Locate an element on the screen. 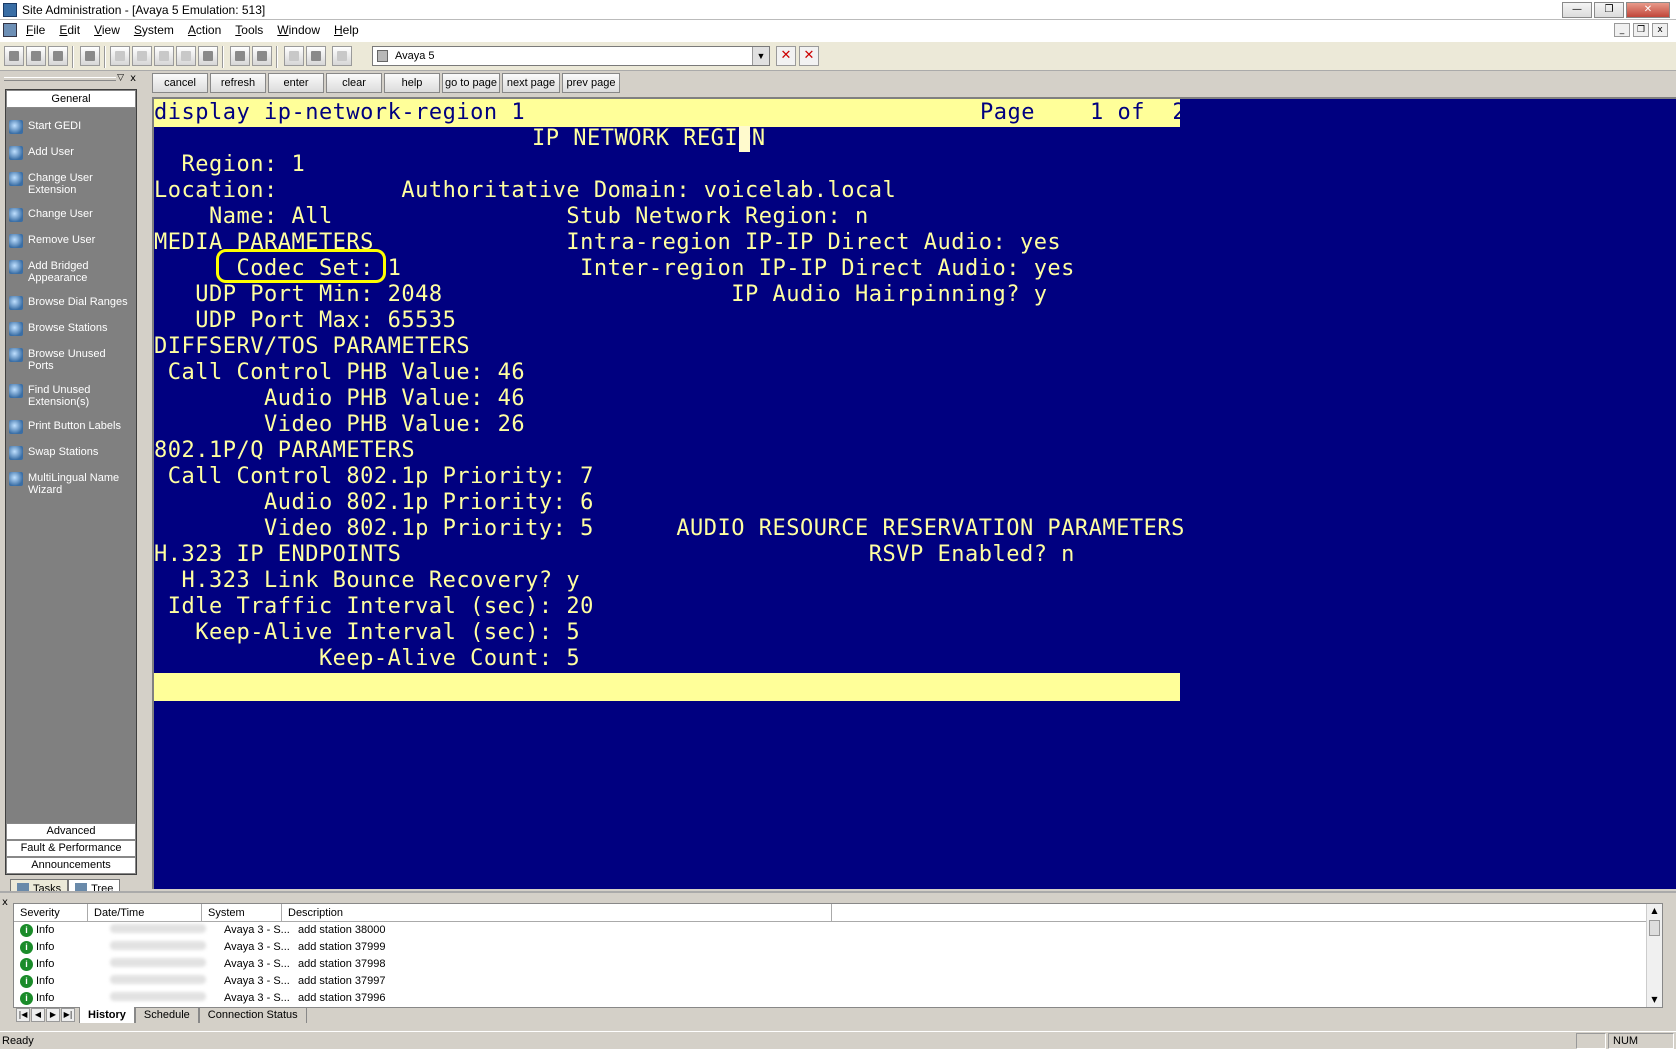  task-swap-stations: Swap Stations is located at coordinates (71, 453).